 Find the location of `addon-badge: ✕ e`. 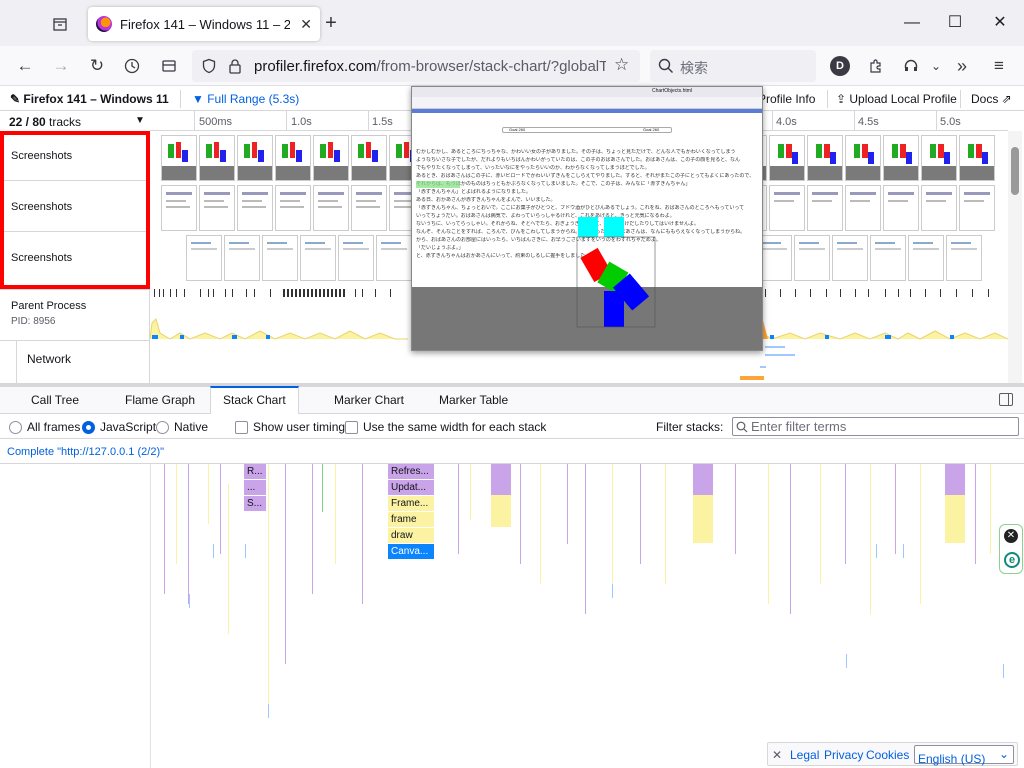

addon-badge: ✕ e is located at coordinates (1011, 549).